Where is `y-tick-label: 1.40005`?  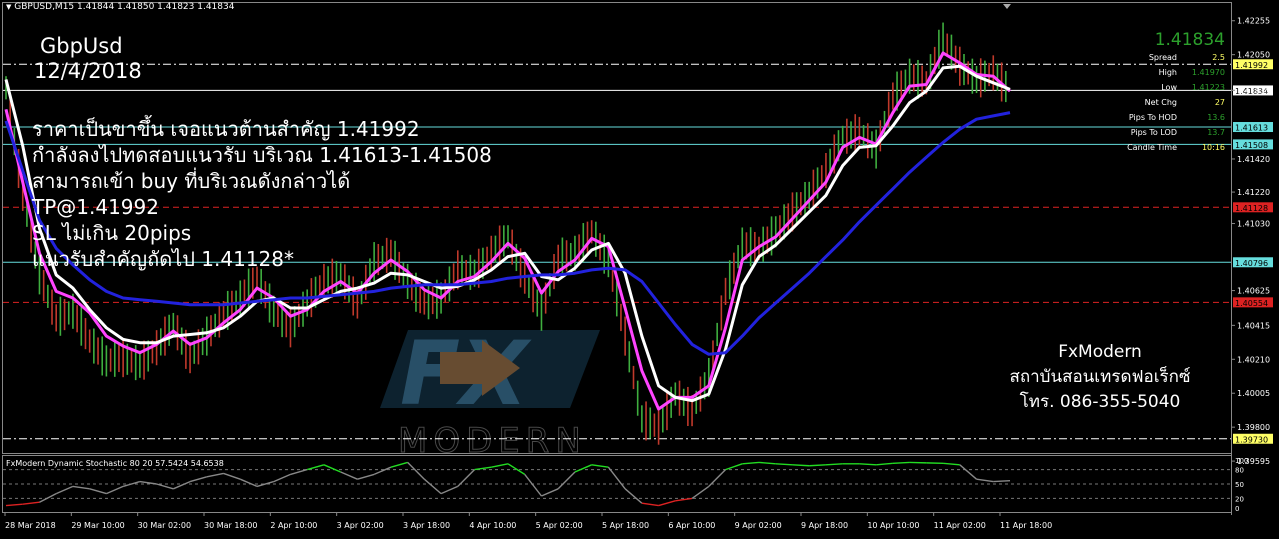 y-tick-label: 1.40005 is located at coordinates (1253, 393).